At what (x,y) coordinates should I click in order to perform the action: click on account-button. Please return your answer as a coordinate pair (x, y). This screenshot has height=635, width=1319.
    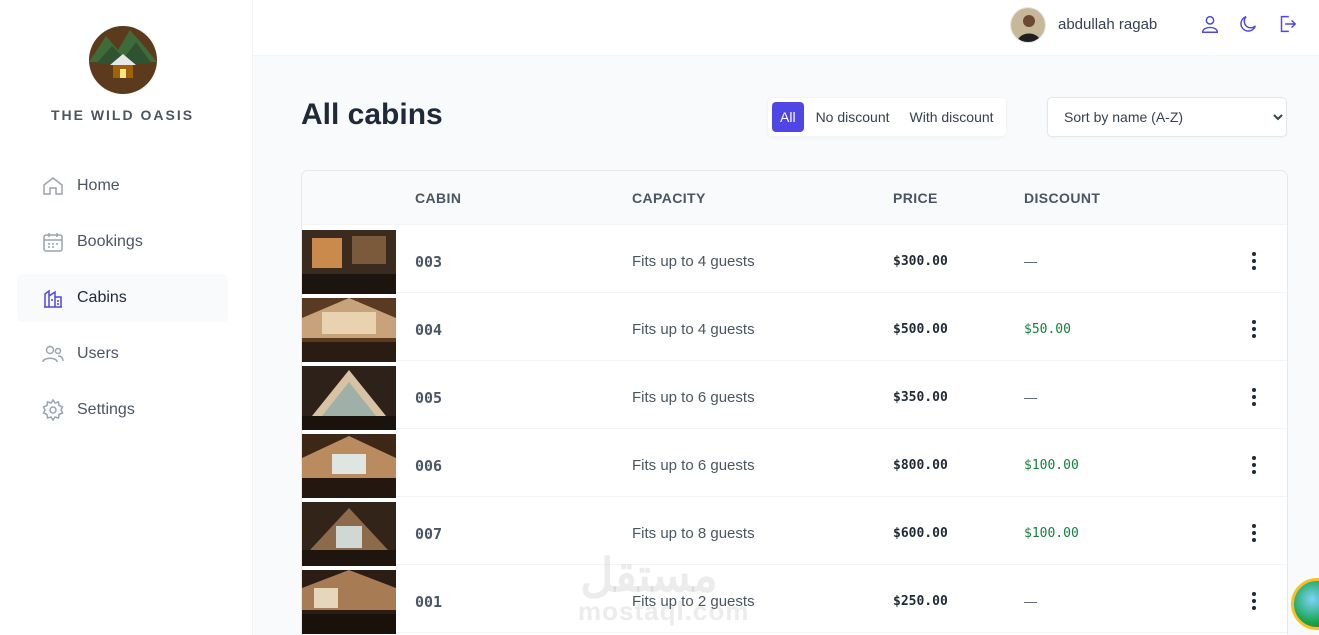
    Looking at the image, I should click on (1211, 25).